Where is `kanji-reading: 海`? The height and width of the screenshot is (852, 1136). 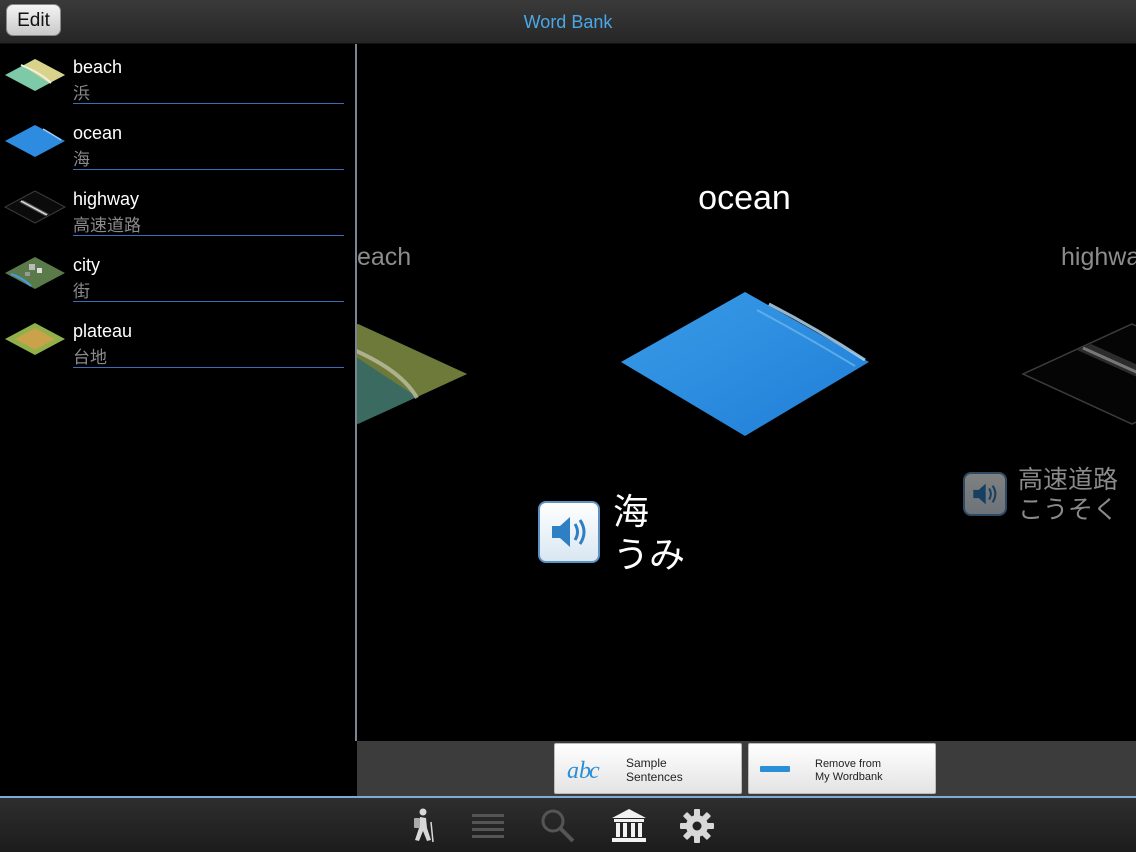
kanji-reading: 海 is located at coordinates (631, 511).